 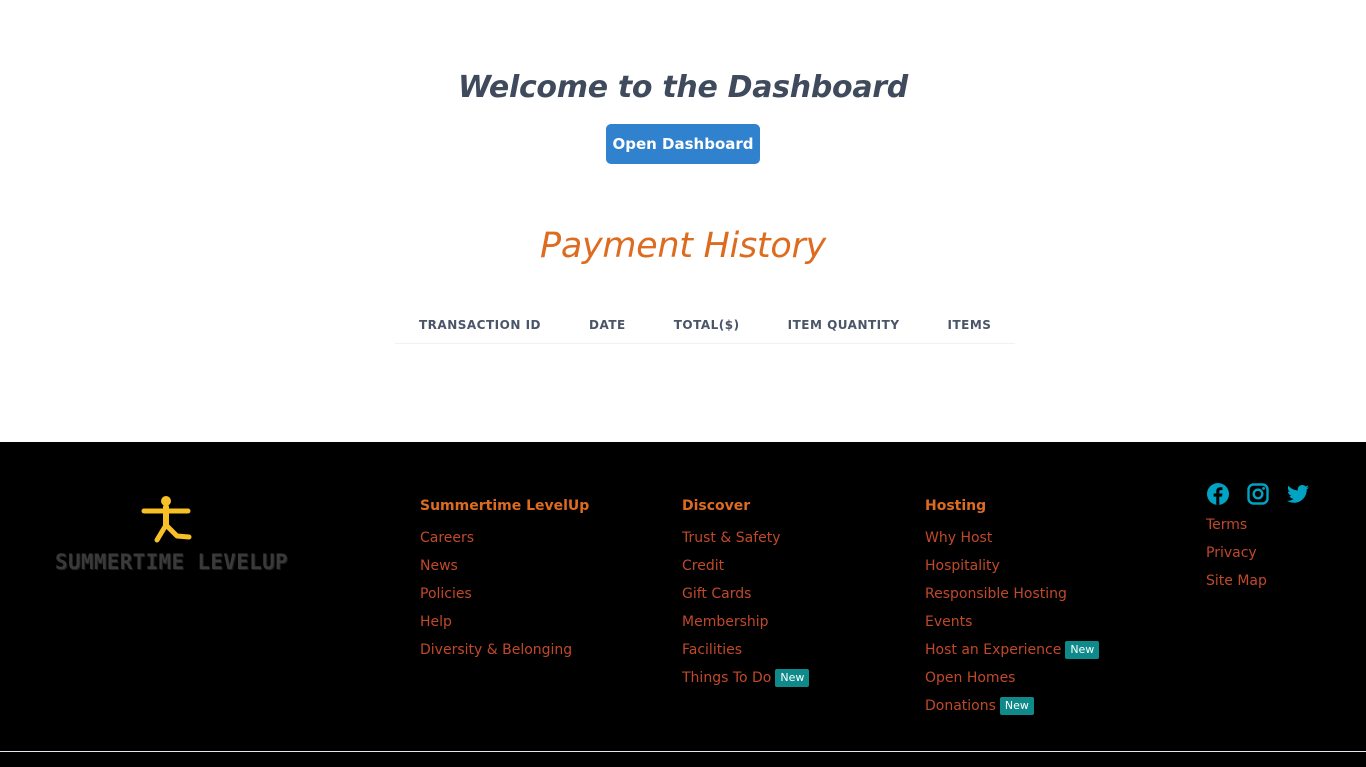 What do you see at coordinates (993, 650) in the screenshot?
I see `footer-link-host-experience: Host an Experience` at bounding box center [993, 650].